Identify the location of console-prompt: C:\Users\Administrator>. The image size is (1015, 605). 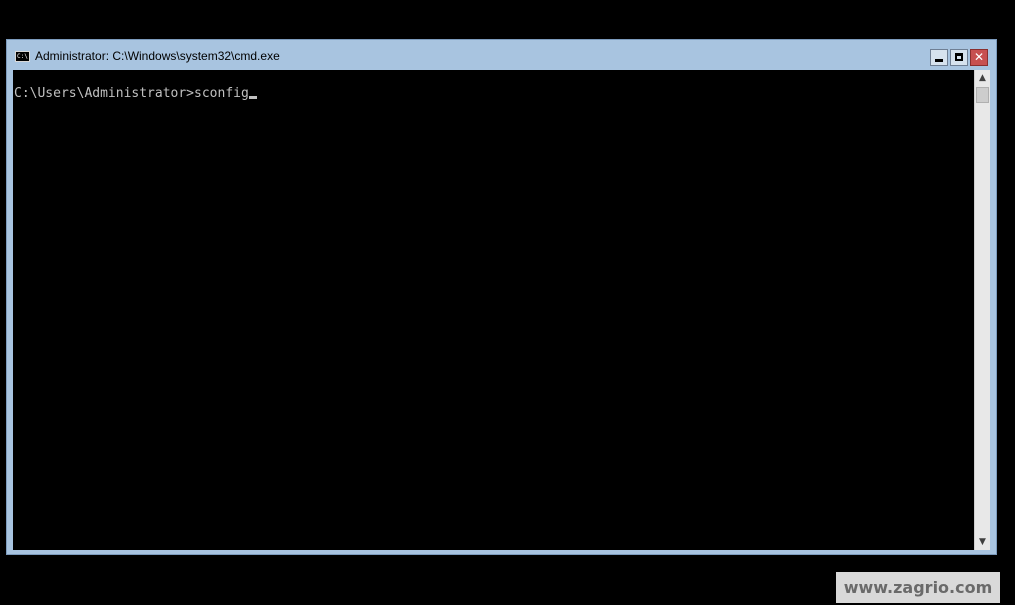
(104, 93).